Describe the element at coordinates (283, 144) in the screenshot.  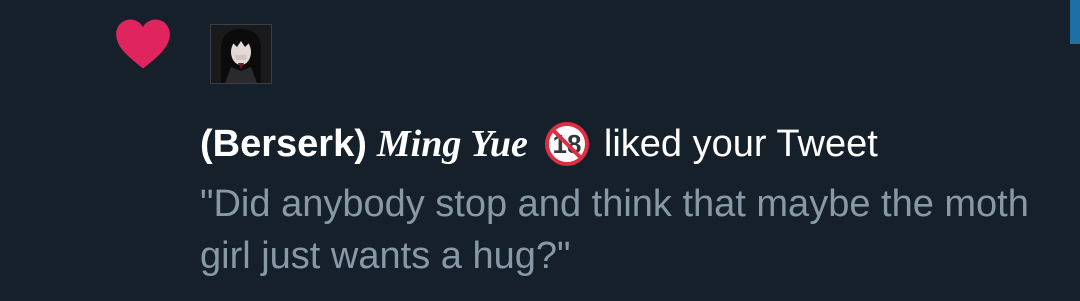
I see `user-name-prefix: (Berserk)` at that location.